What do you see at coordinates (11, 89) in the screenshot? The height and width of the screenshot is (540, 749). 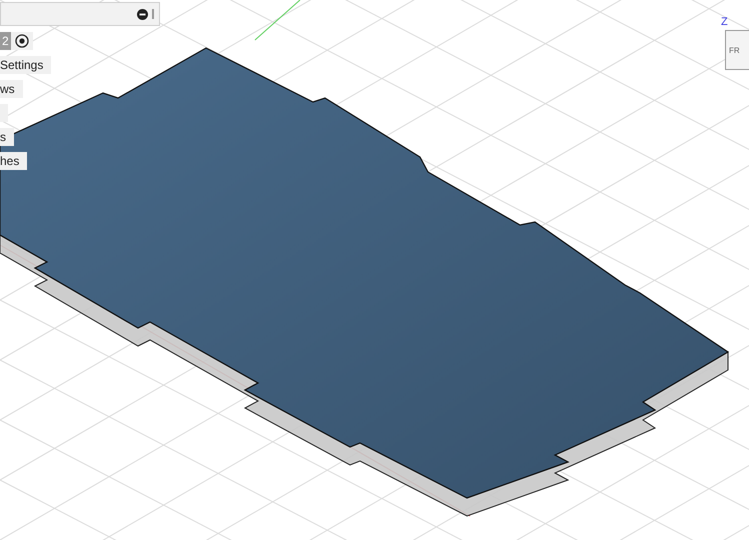 I see `browser-item: ws` at bounding box center [11, 89].